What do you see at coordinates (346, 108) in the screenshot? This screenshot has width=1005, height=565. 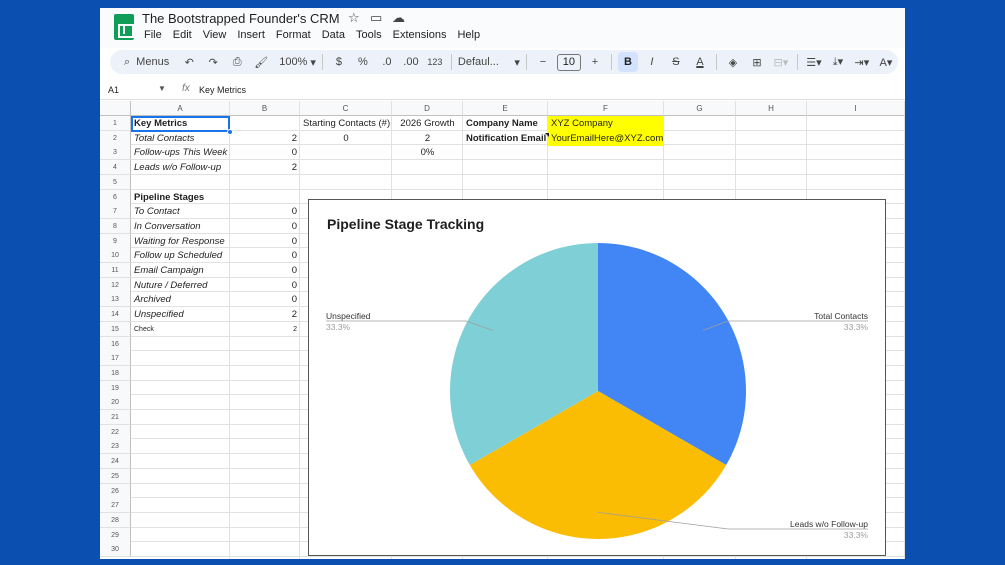 I see `column-header-c: C` at bounding box center [346, 108].